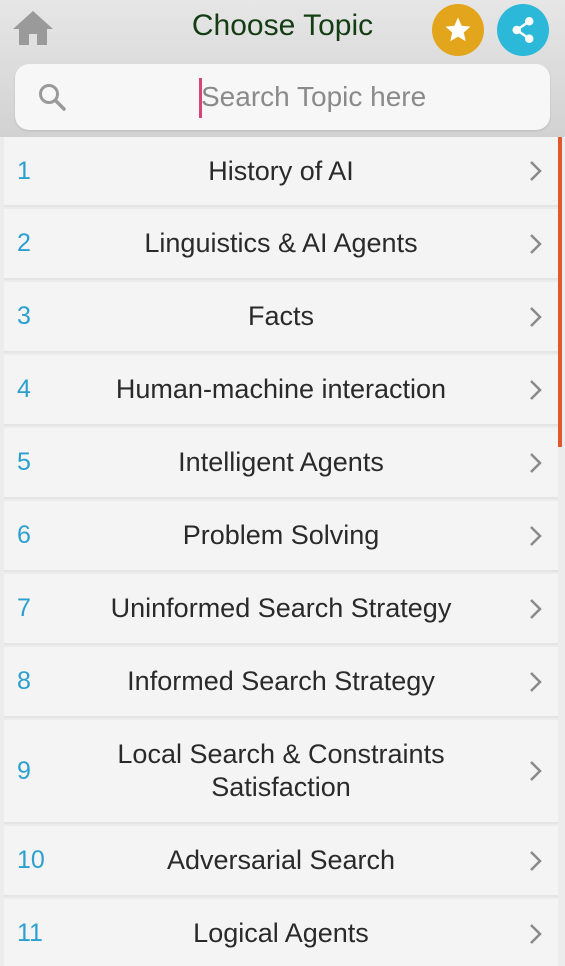  I want to click on topic-row: 2 Linguistics & AI Agents, so click(281, 244).